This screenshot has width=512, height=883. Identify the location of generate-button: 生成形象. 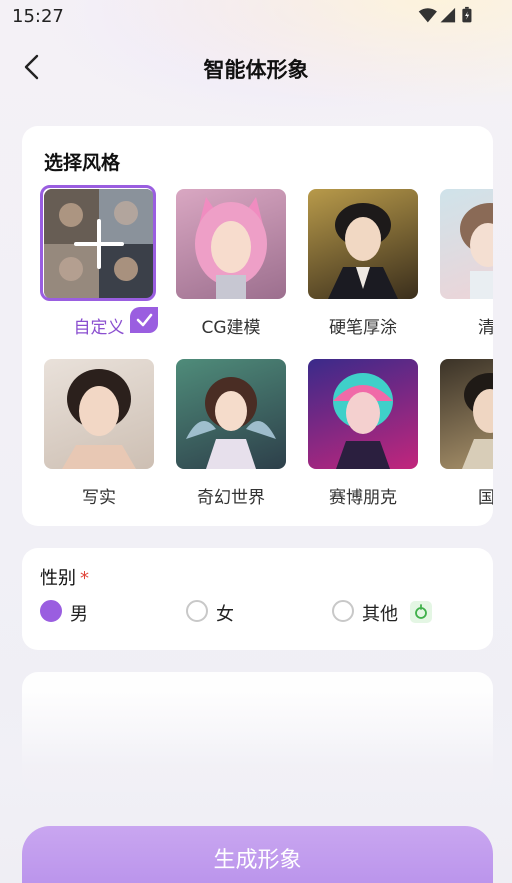
(257, 854).